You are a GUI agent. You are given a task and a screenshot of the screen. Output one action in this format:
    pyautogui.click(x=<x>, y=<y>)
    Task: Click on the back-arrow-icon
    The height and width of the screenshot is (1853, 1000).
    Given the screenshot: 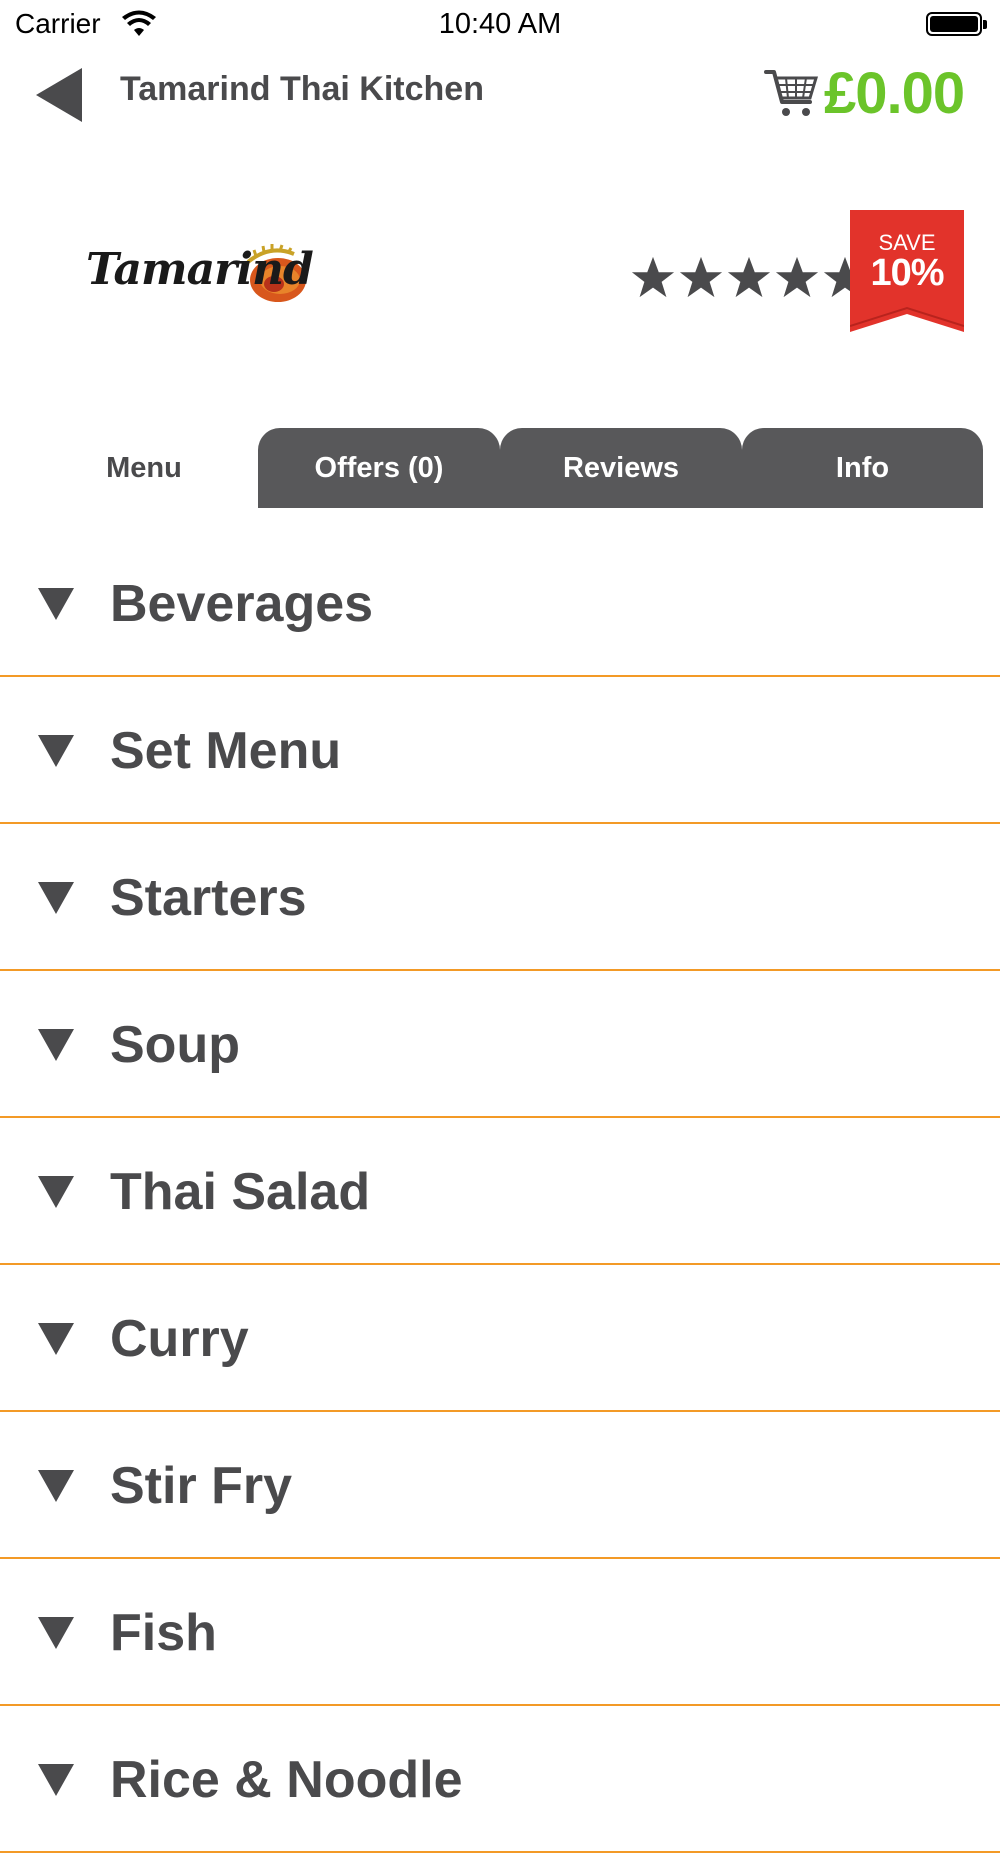 What is the action you would take?
    pyautogui.click(x=59, y=95)
    